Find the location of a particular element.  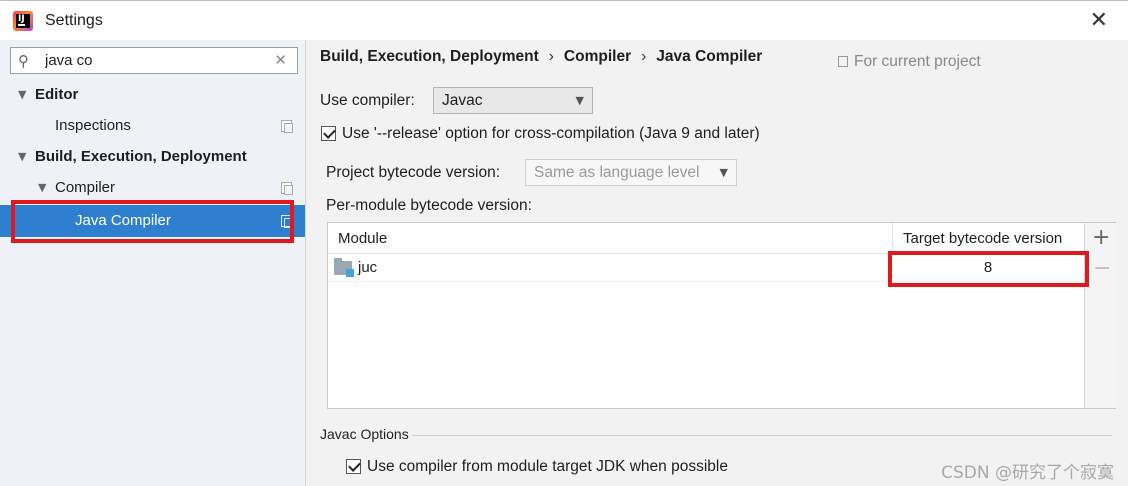

javac-options-group-title: Javac Options is located at coordinates (364, 434).